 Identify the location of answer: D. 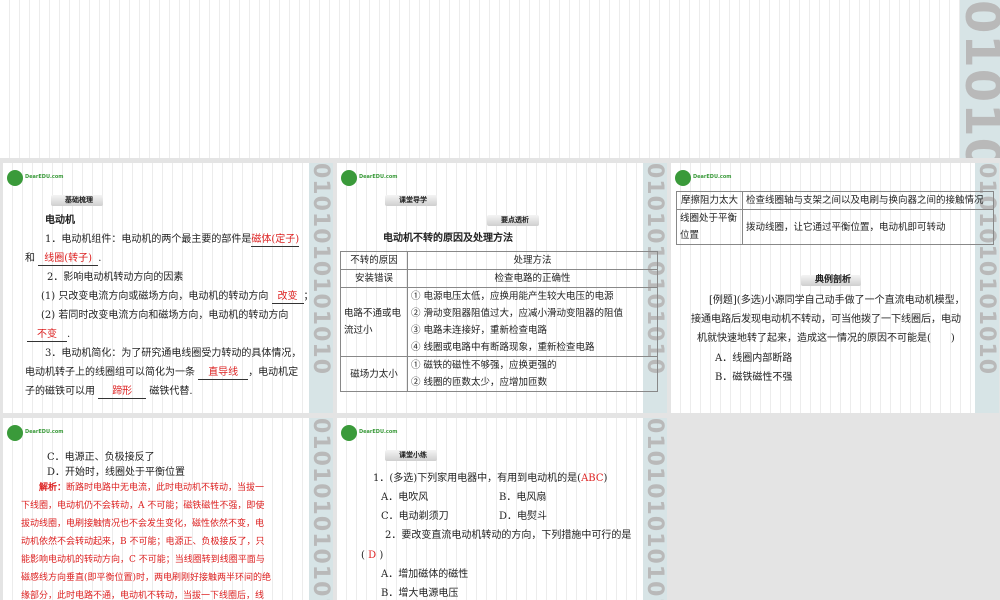
(372, 555).